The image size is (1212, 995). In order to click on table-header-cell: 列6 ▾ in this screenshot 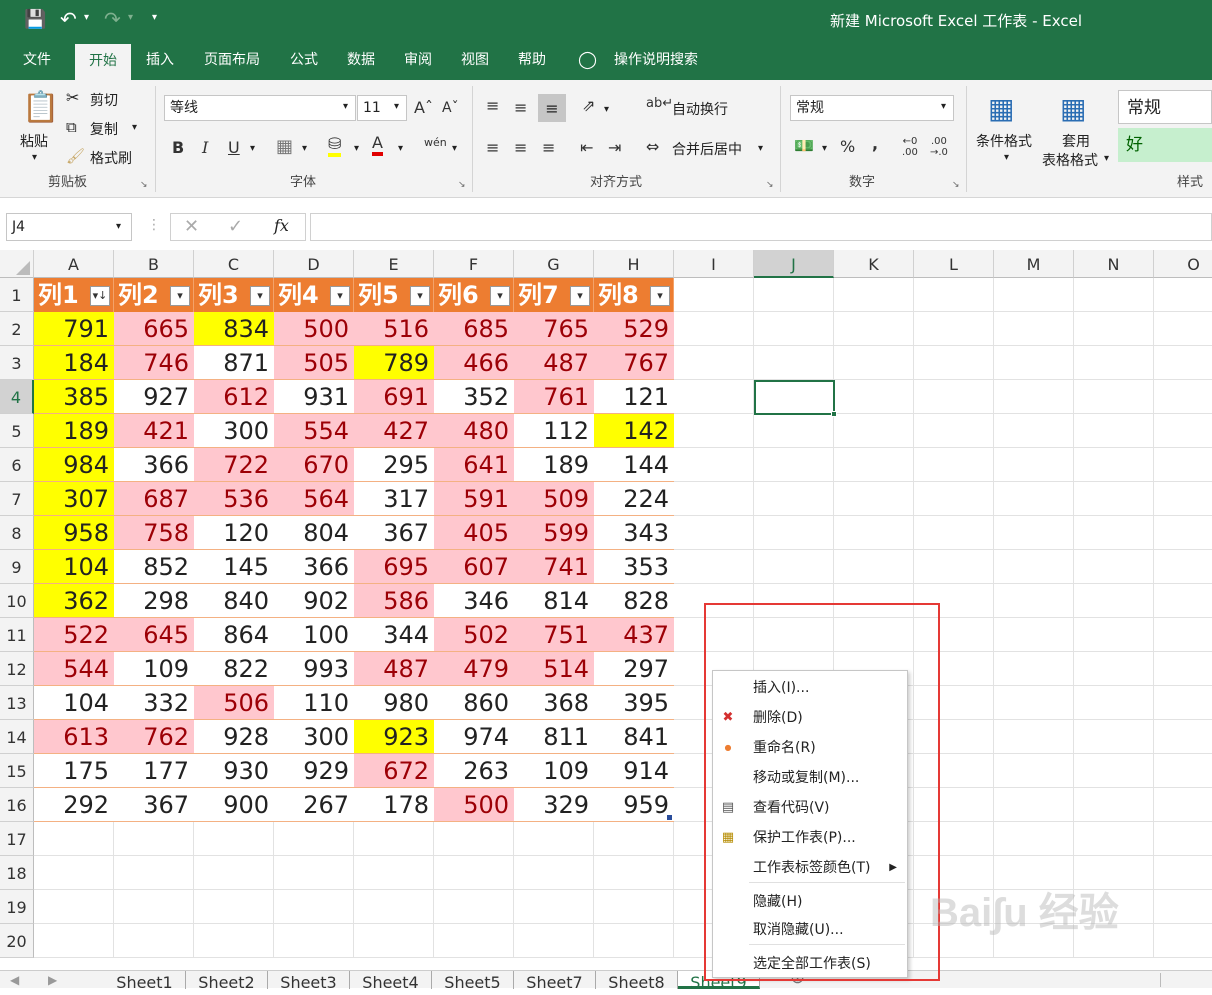, I will do `click(474, 295)`.